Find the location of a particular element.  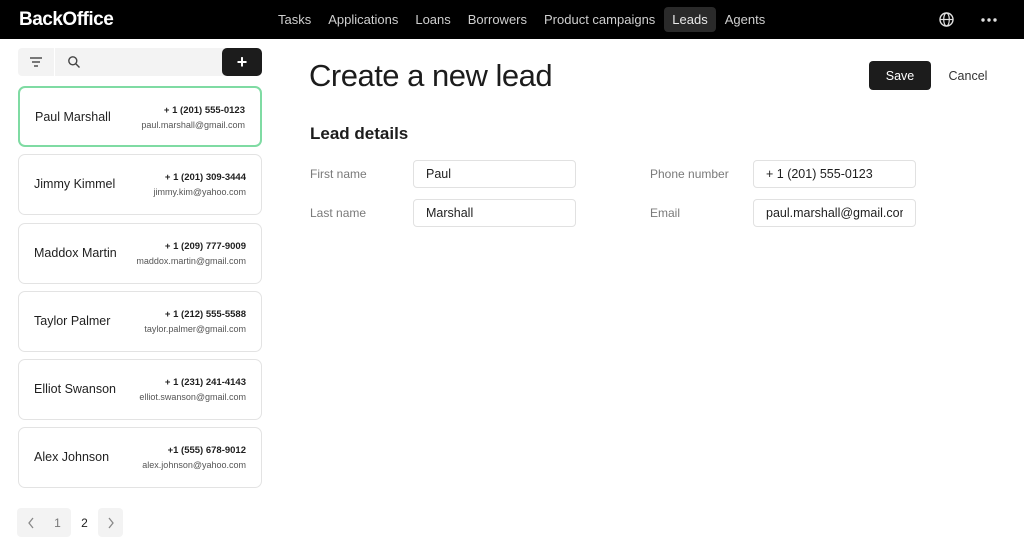

email-label: Email is located at coordinates (665, 213).